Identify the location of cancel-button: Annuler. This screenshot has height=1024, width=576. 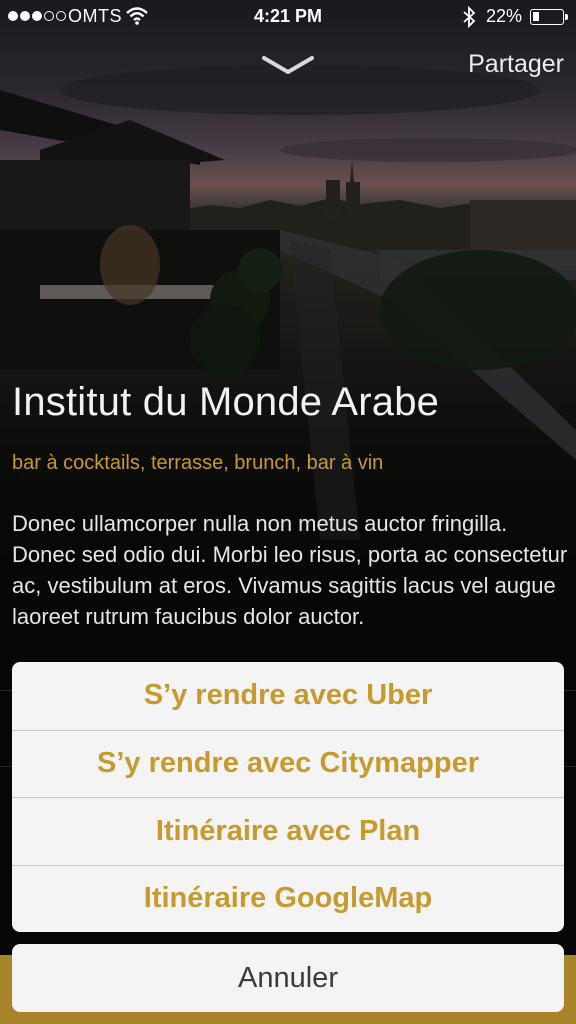
(288, 978).